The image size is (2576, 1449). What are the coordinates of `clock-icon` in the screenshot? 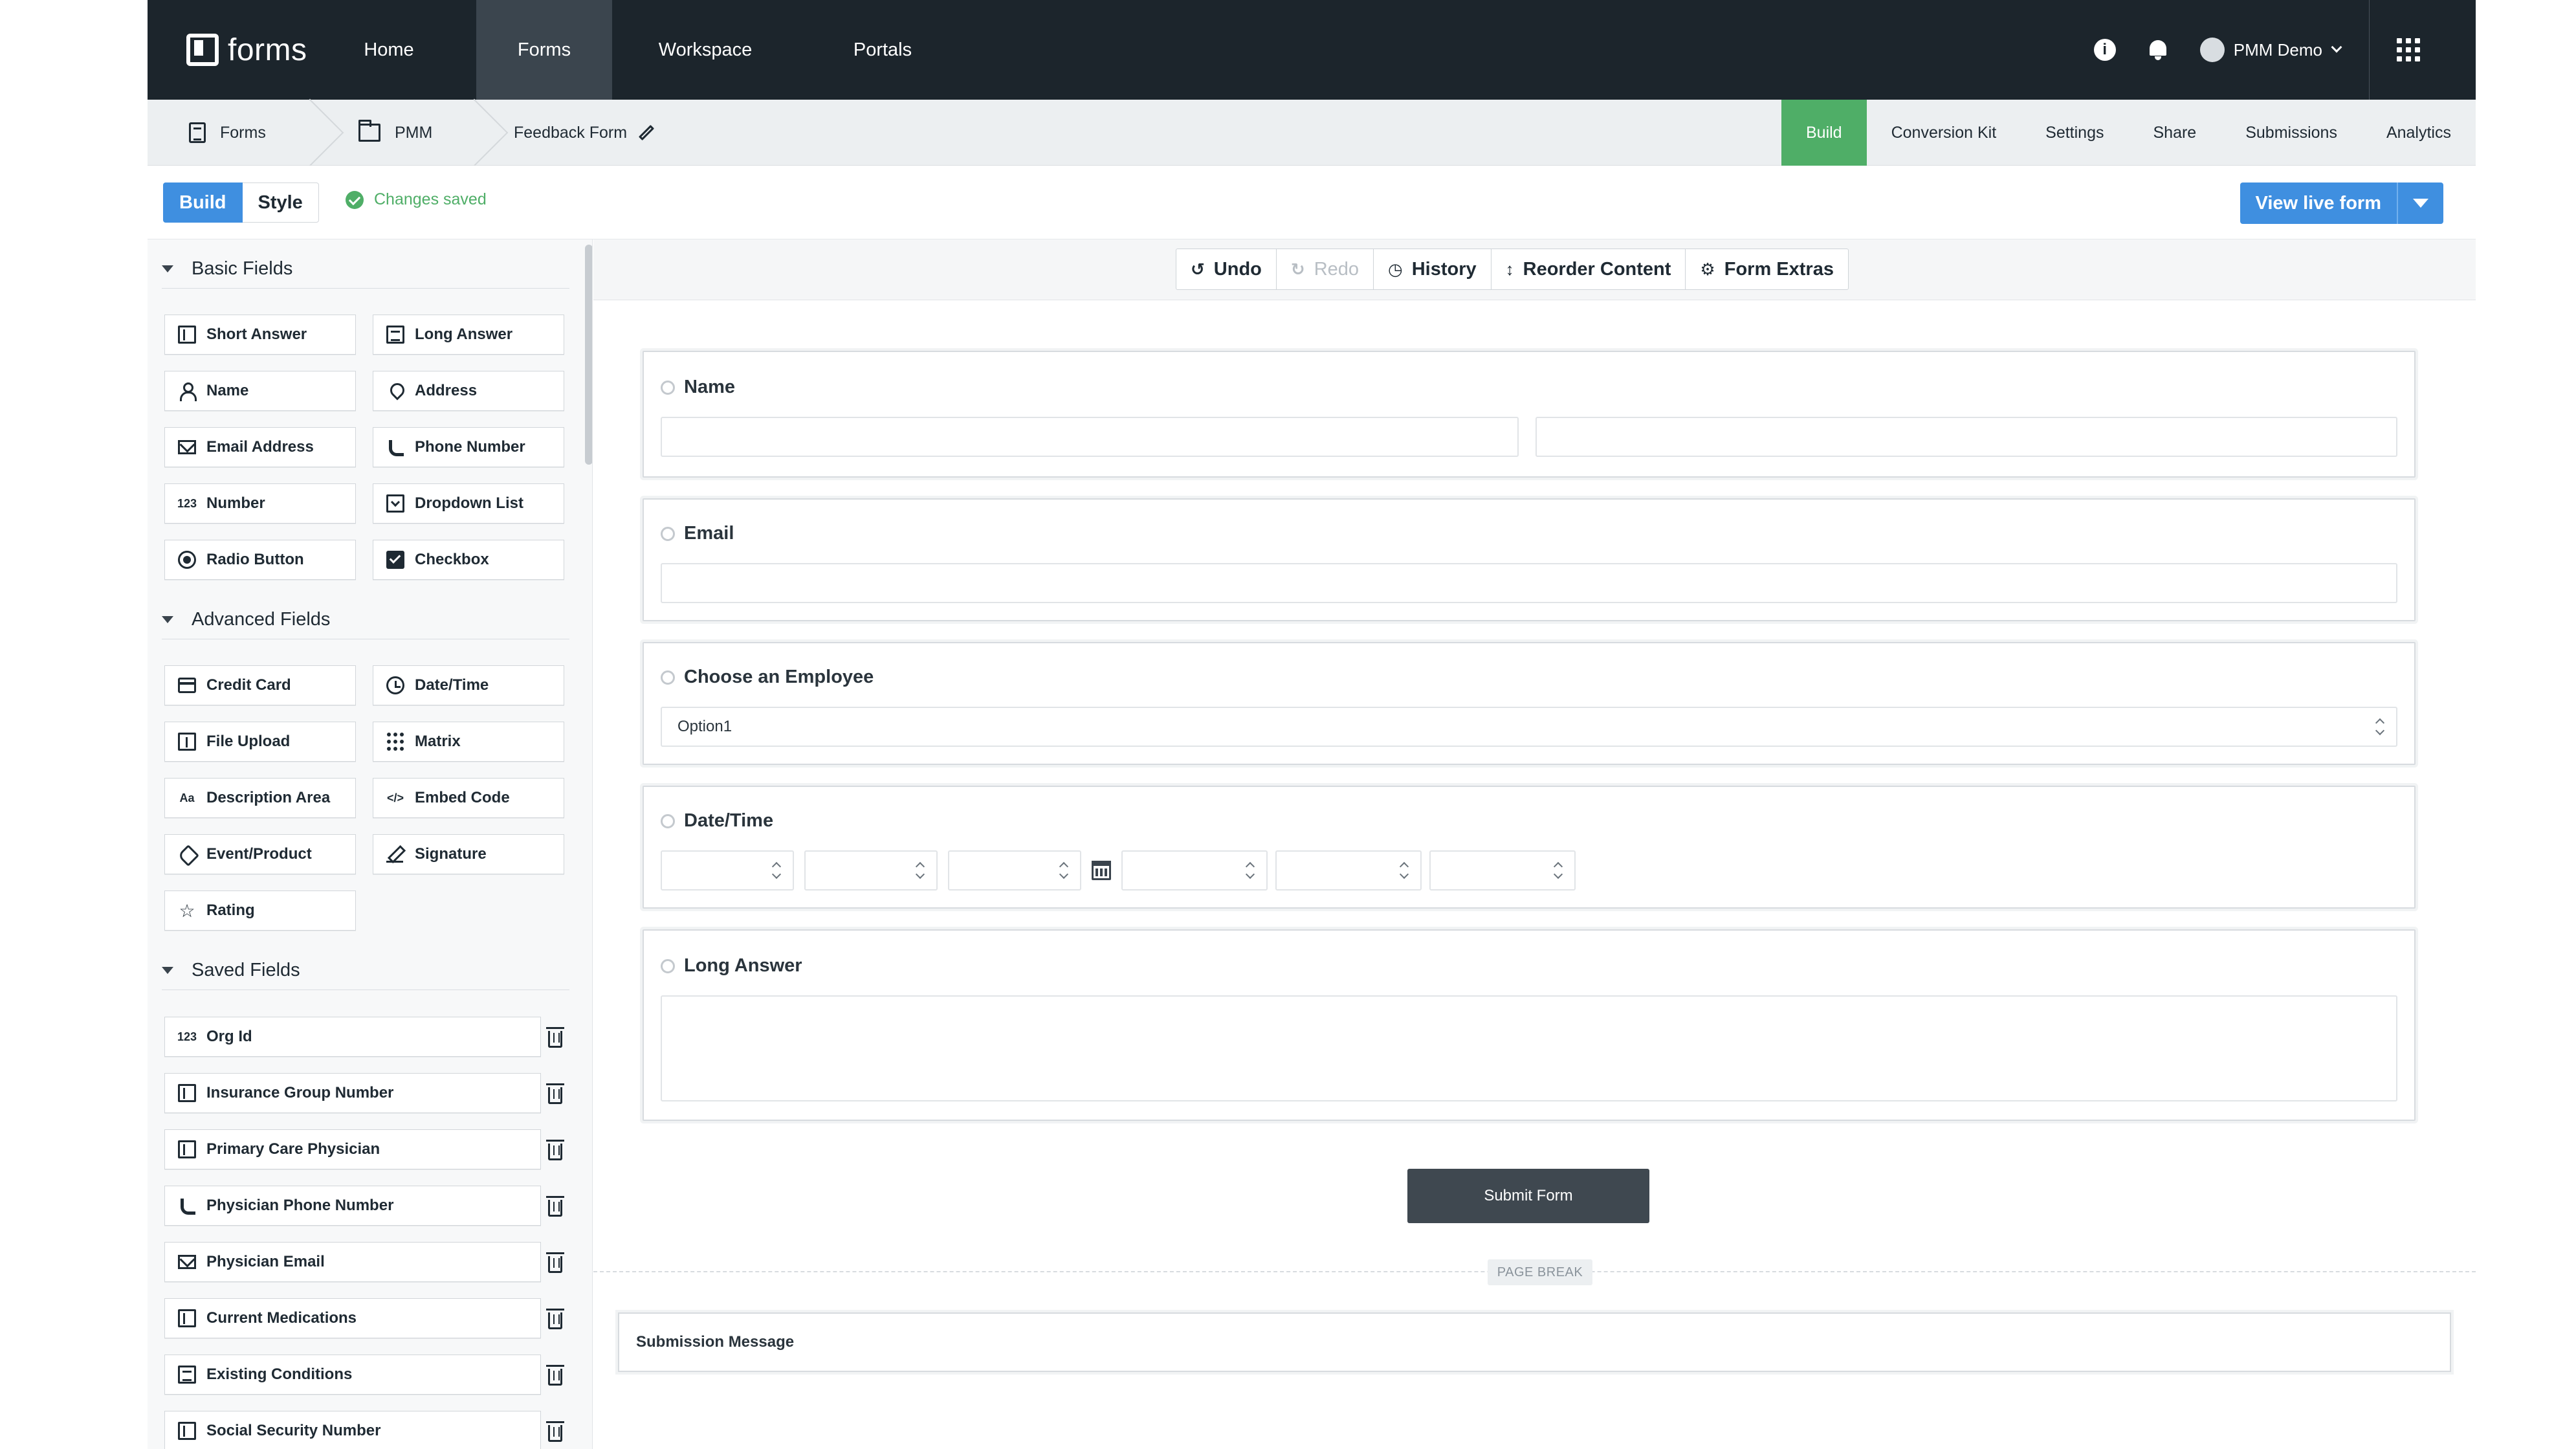 It's located at (395, 685).